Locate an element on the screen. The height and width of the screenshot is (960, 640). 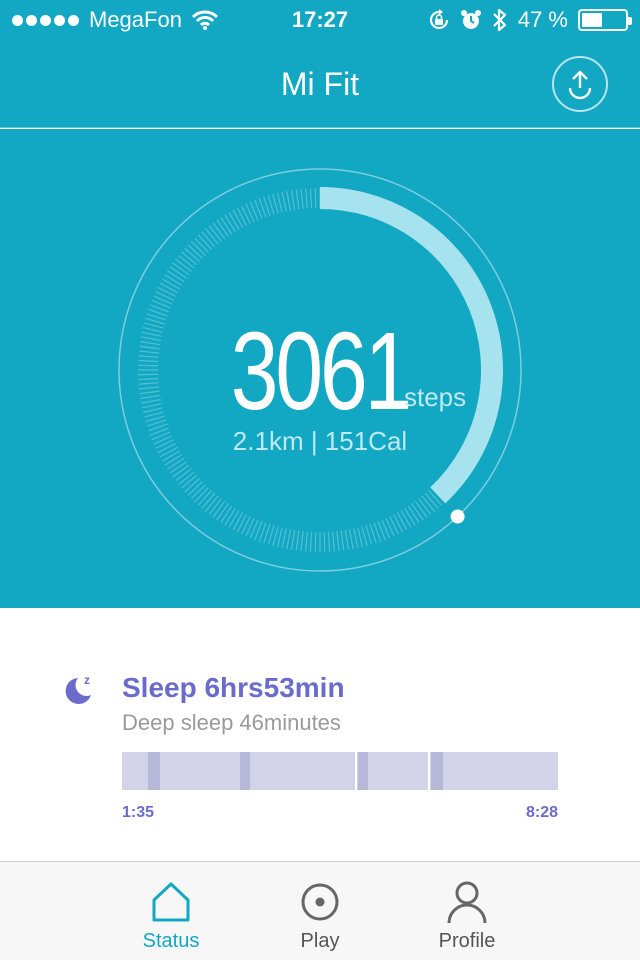
sleep-timeline is located at coordinates (340, 771).